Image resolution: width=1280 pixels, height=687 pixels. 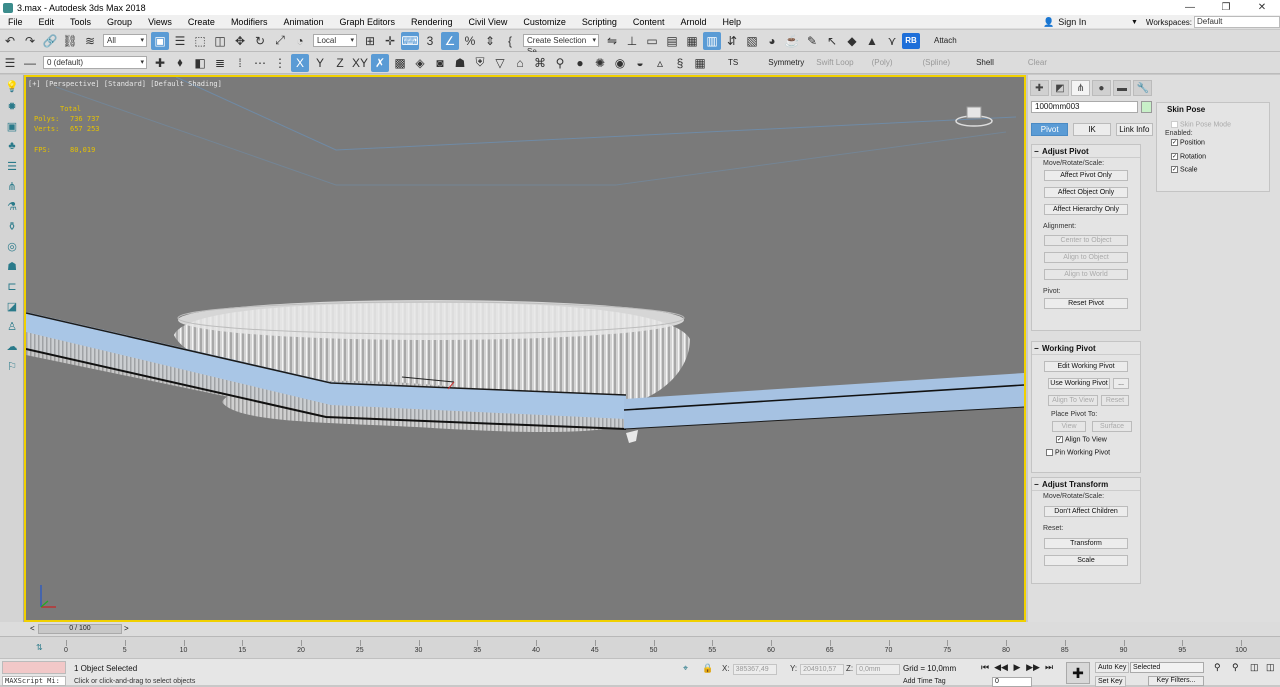 What do you see at coordinates (1213, 168) in the screenshot?
I see `scale-checkbox: ✓ Scale` at bounding box center [1213, 168].